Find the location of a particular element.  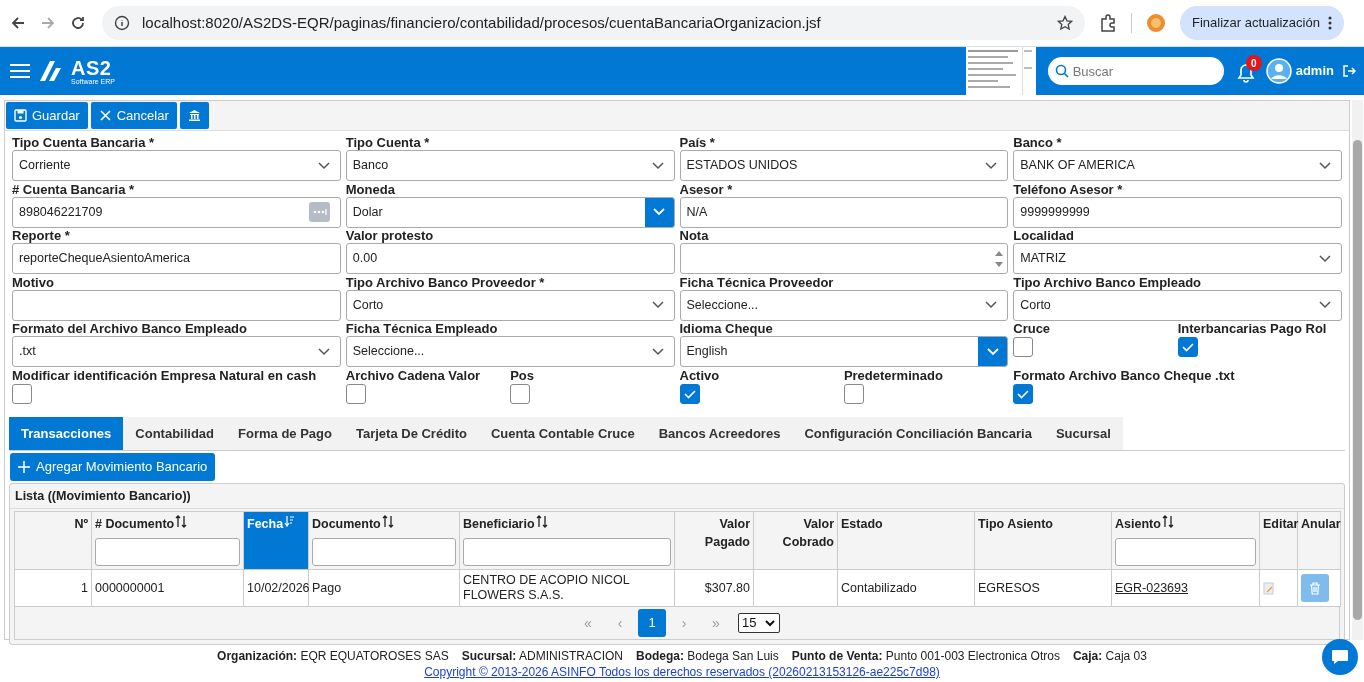

dropdown: English is located at coordinates (844, 351).